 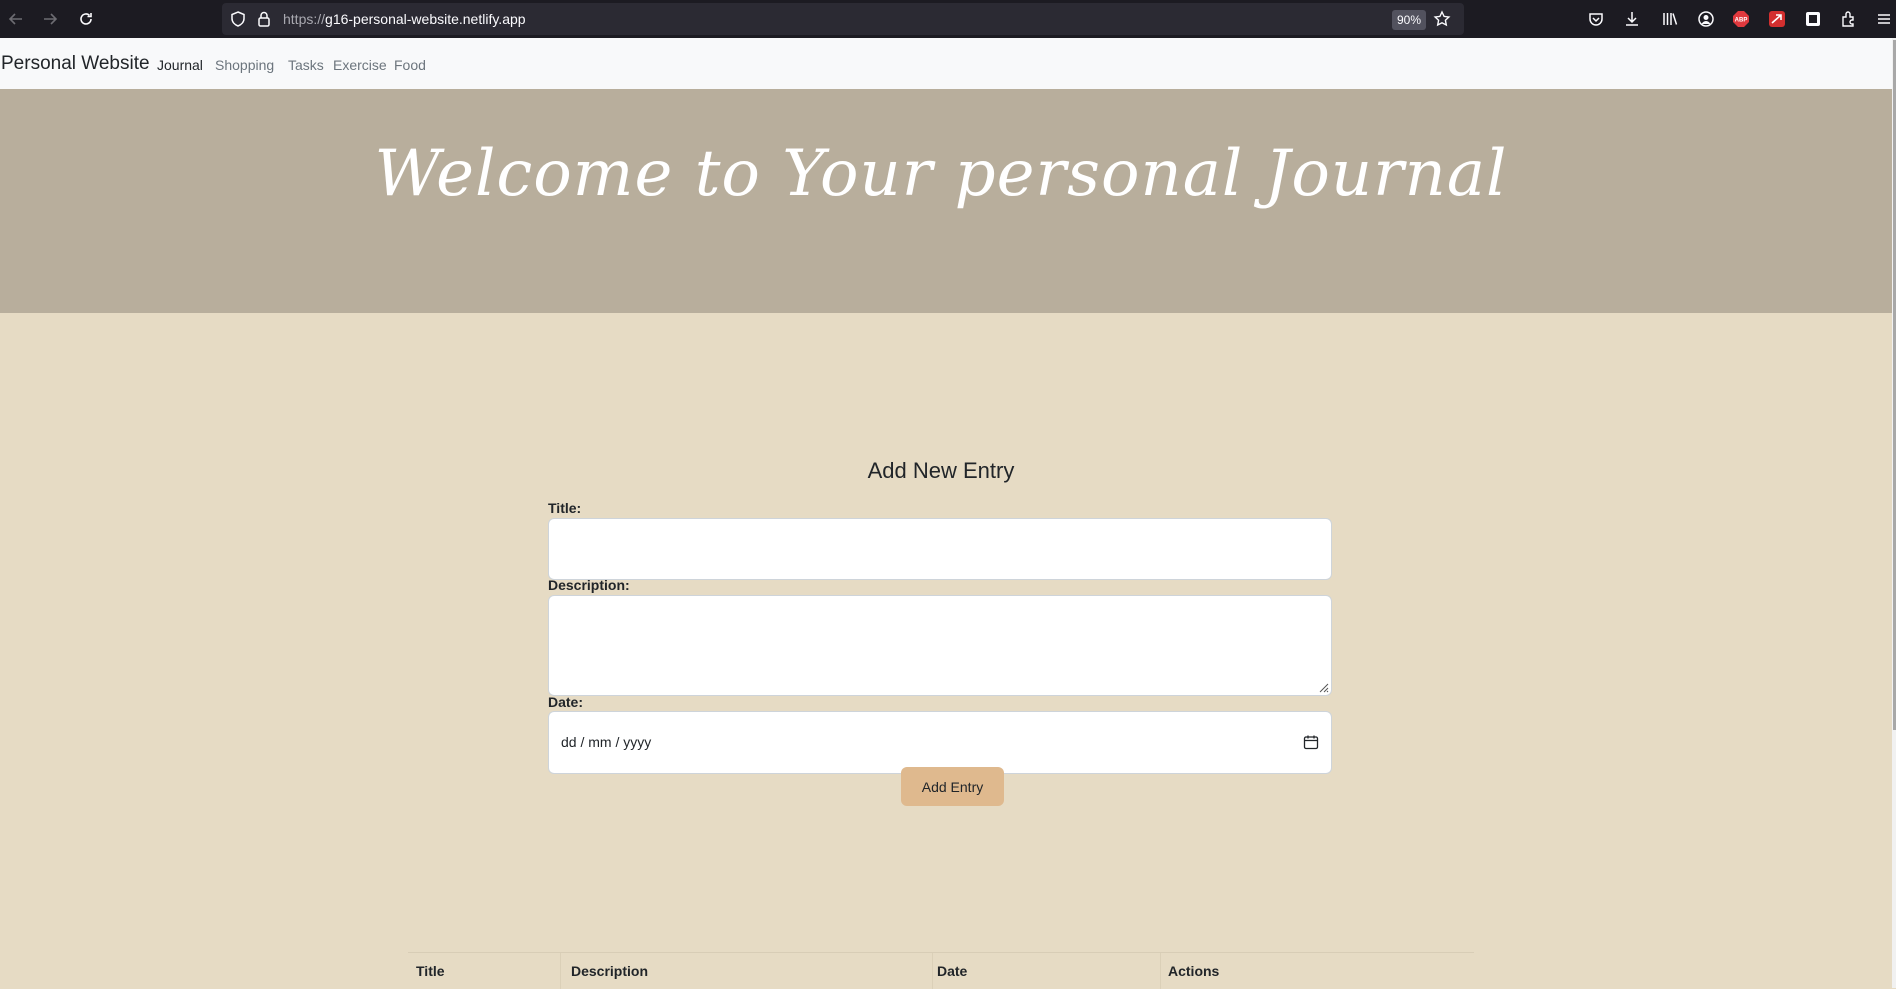 What do you see at coordinates (941, 470) in the screenshot?
I see `form-heading: Add New Entry` at bounding box center [941, 470].